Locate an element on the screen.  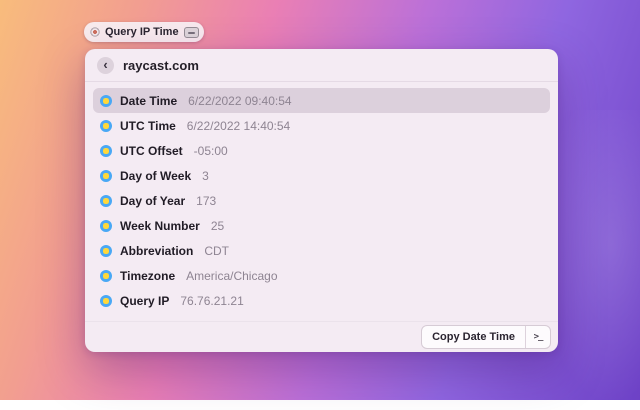
hotkey-icon is located at coordinates (191, 32).